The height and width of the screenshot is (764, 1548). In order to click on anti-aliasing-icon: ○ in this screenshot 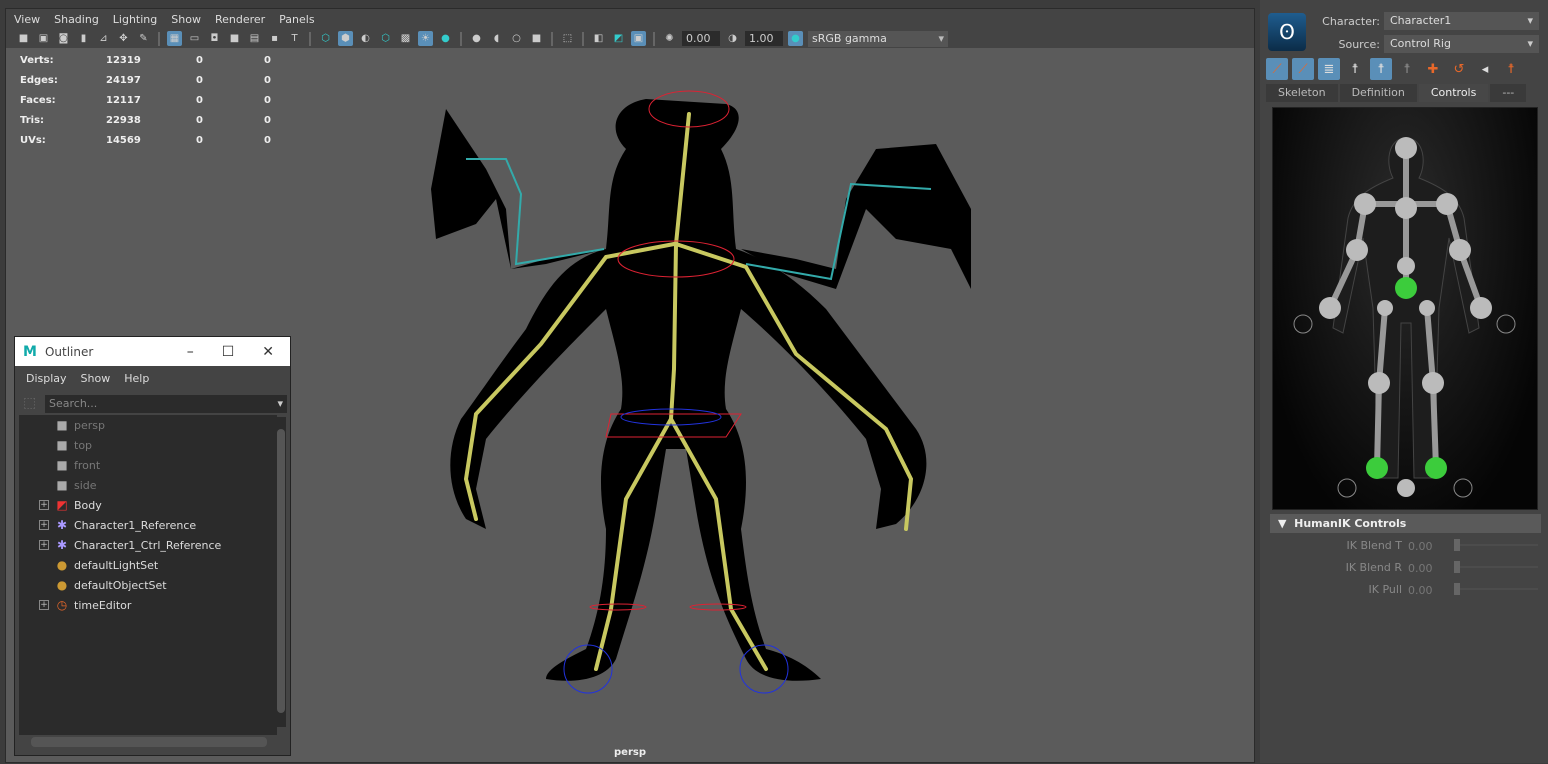, I will do `click(516, 38)`.